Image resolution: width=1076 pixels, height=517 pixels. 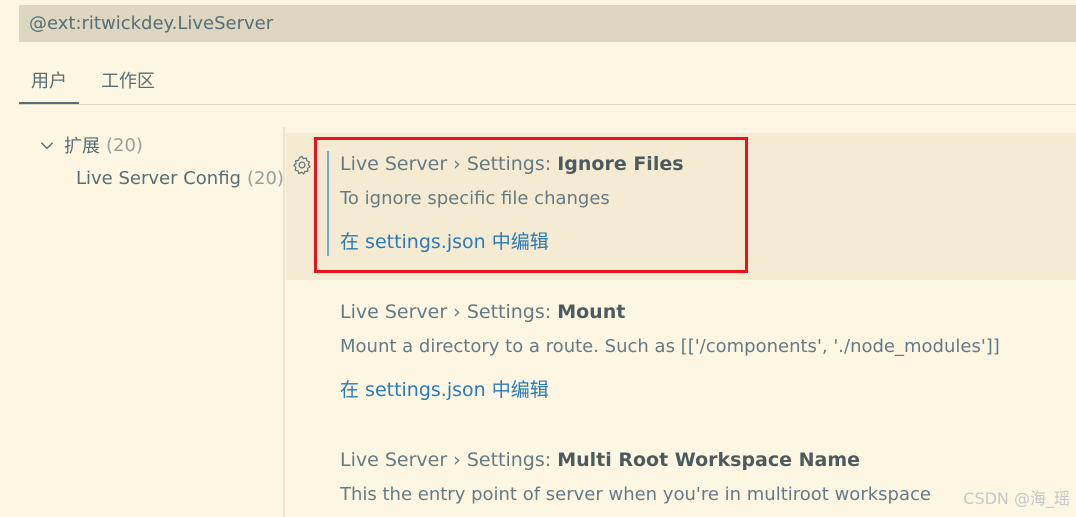 What do you see at coordinates (151, 23) in the screenshot?
I see `search-query: @ext:ritwickdey.LiveServer` at bounding box center [151, 23].